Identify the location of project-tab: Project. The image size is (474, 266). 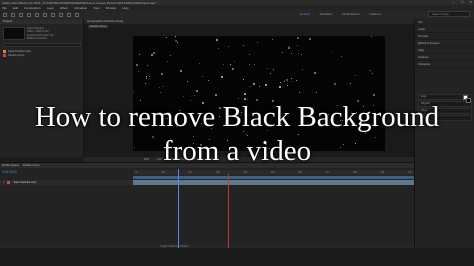
(41, 21).